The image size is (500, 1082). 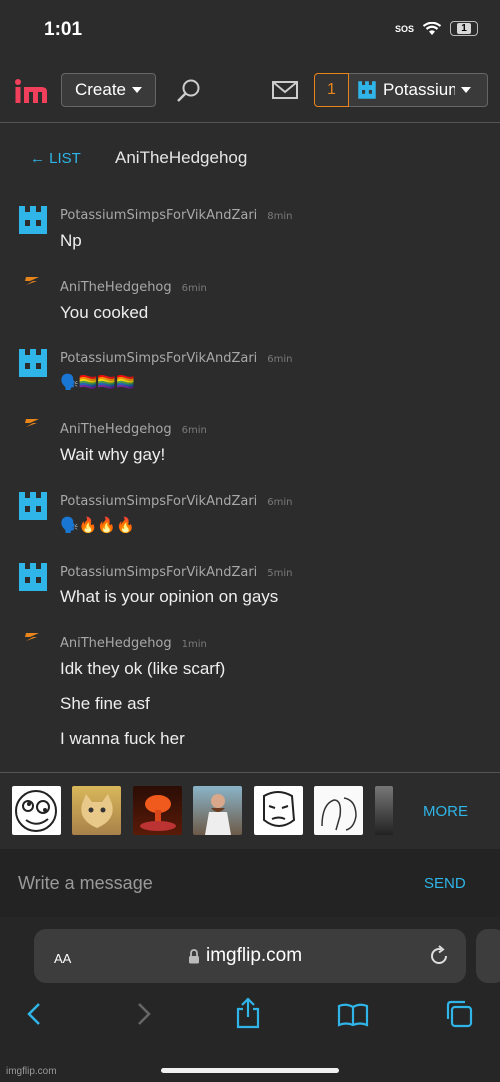 What do you see at coordinates (250, 29) in the screenshot?
I see `status-bar: 1:01 SOS 1` at bounding box center [250, 29].